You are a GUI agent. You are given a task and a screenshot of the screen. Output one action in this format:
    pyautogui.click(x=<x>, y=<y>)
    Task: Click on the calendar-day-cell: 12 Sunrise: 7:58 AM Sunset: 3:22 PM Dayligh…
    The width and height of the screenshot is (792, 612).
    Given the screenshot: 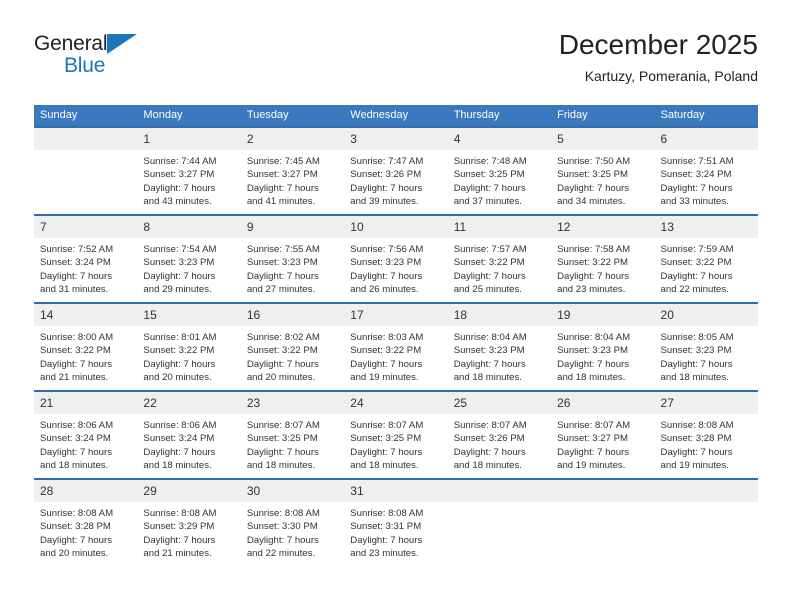 What is the action you would take?
    pyautogui.click(x=603, y=258)
    